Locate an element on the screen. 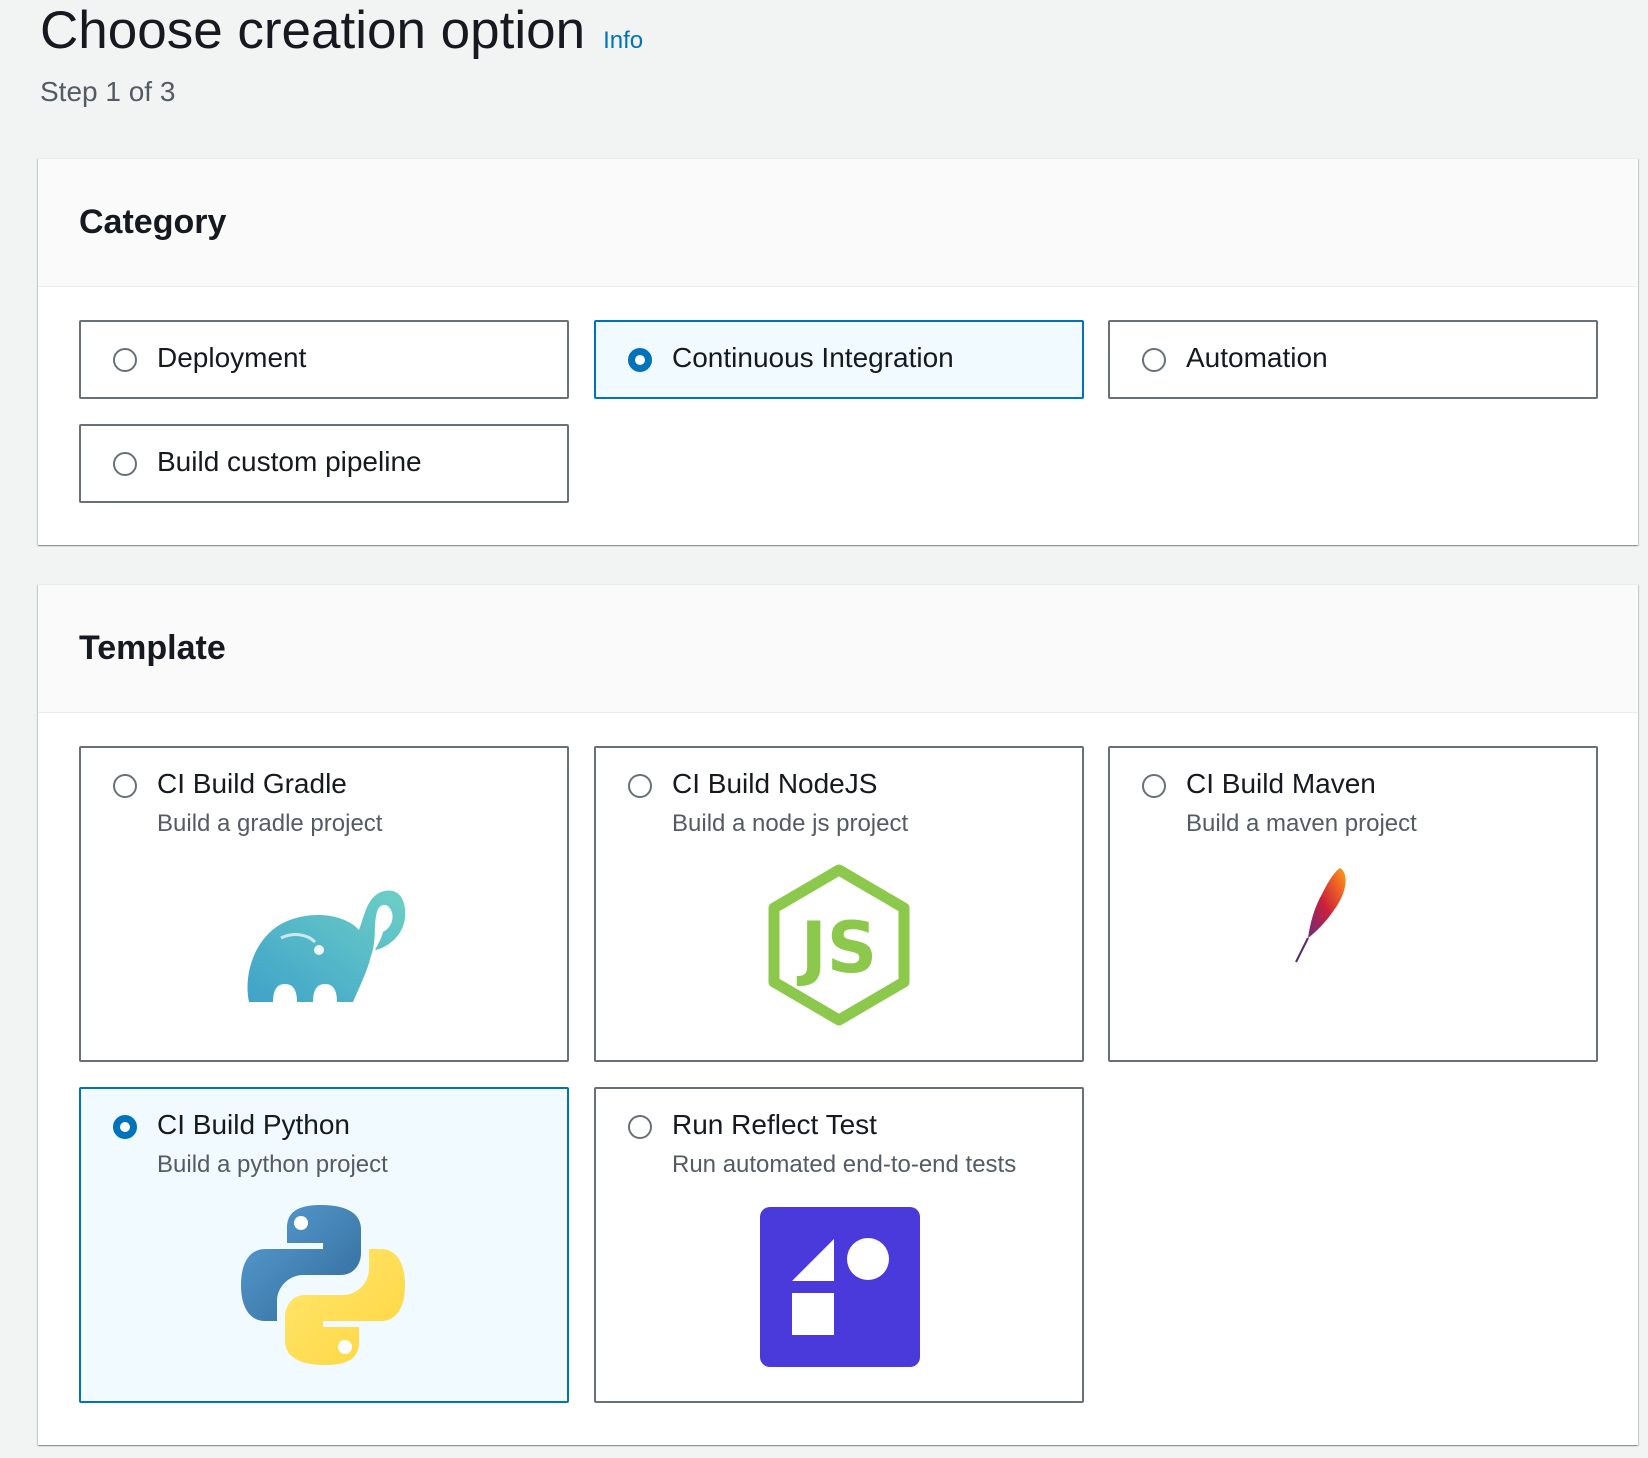  nodejs-icon: JS is located at coordinates (839, 945).